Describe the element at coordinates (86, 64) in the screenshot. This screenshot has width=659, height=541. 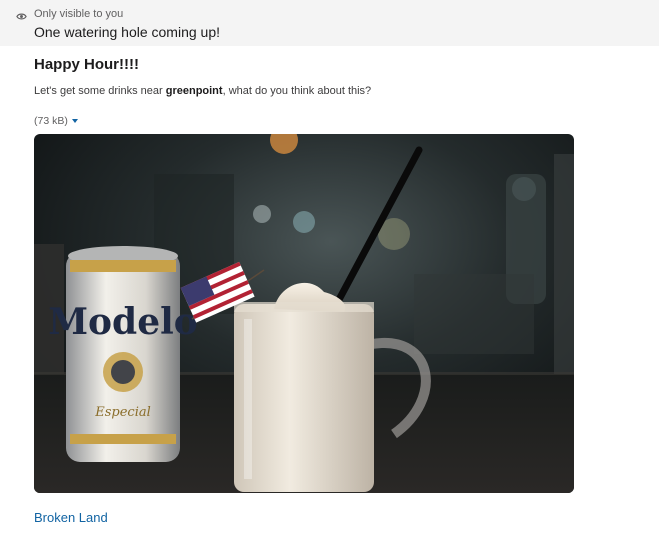
I see `post-title: Happy Hour!!!!` at that location.